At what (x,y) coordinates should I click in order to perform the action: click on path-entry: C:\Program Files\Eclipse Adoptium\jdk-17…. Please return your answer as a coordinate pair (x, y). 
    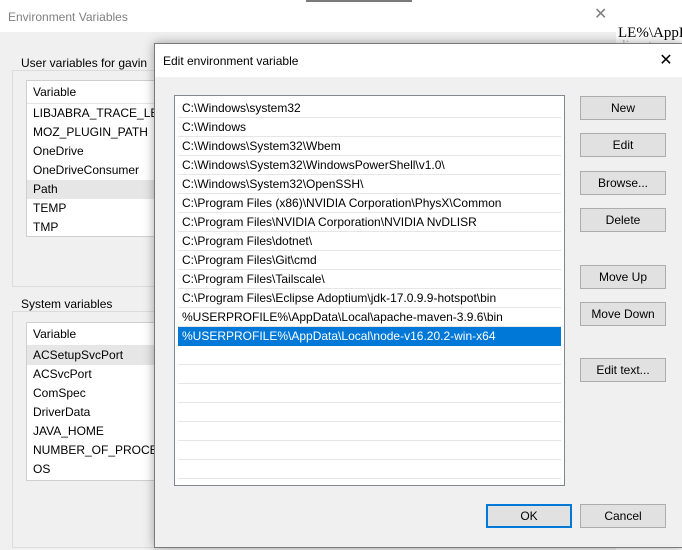
    Looking at the image, I should click on (369, 298).